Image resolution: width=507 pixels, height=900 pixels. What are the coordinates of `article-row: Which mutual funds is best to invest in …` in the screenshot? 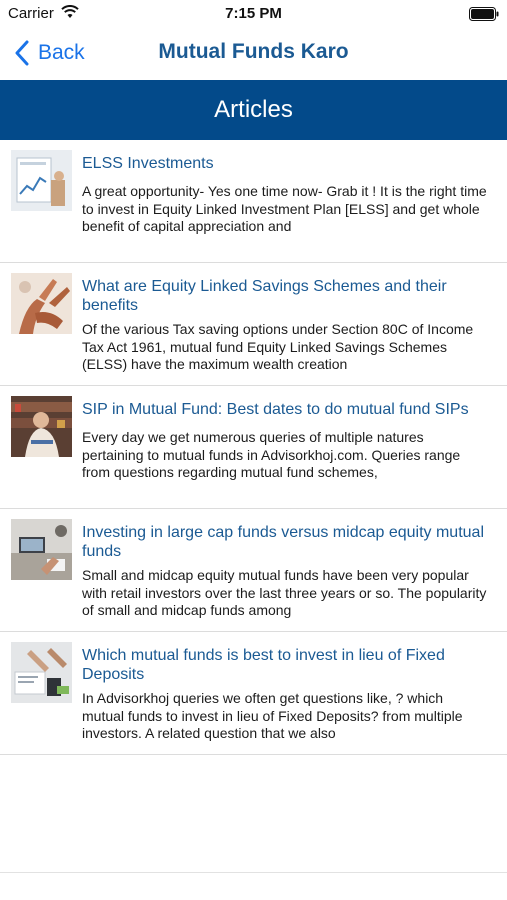 It's located at (253, 693).